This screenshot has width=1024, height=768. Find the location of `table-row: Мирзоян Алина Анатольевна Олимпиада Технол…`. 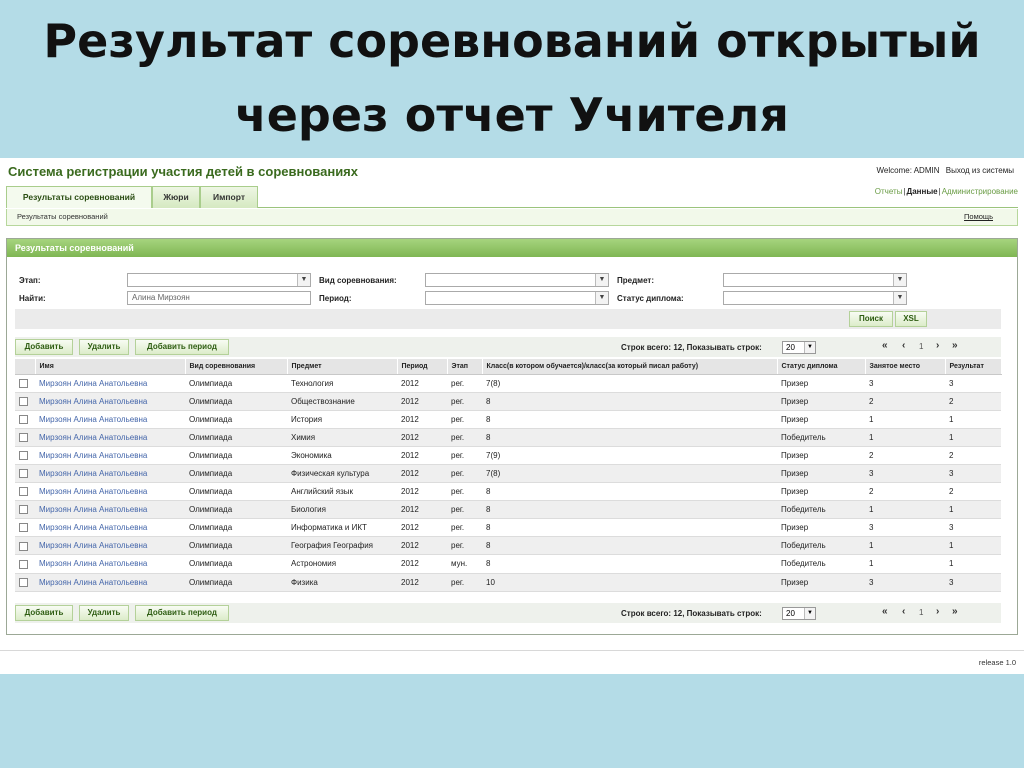

table-row: Мирзоян Алина Анатольевна Олимпиада Технол… is located at coordinates (508, 383).